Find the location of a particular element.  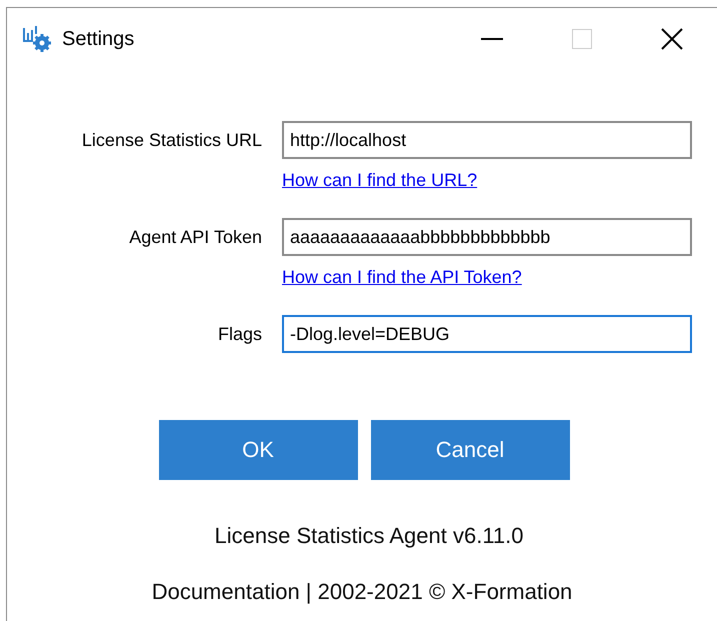

cancel-button: Cancel is located at coordinates (470, 450).